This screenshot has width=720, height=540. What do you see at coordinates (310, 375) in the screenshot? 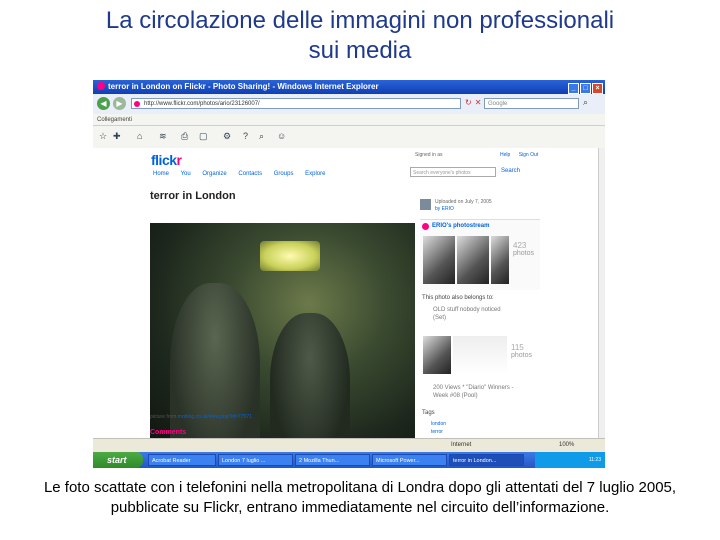
I see `photo-figure-right` at bounding box center [310, 375].